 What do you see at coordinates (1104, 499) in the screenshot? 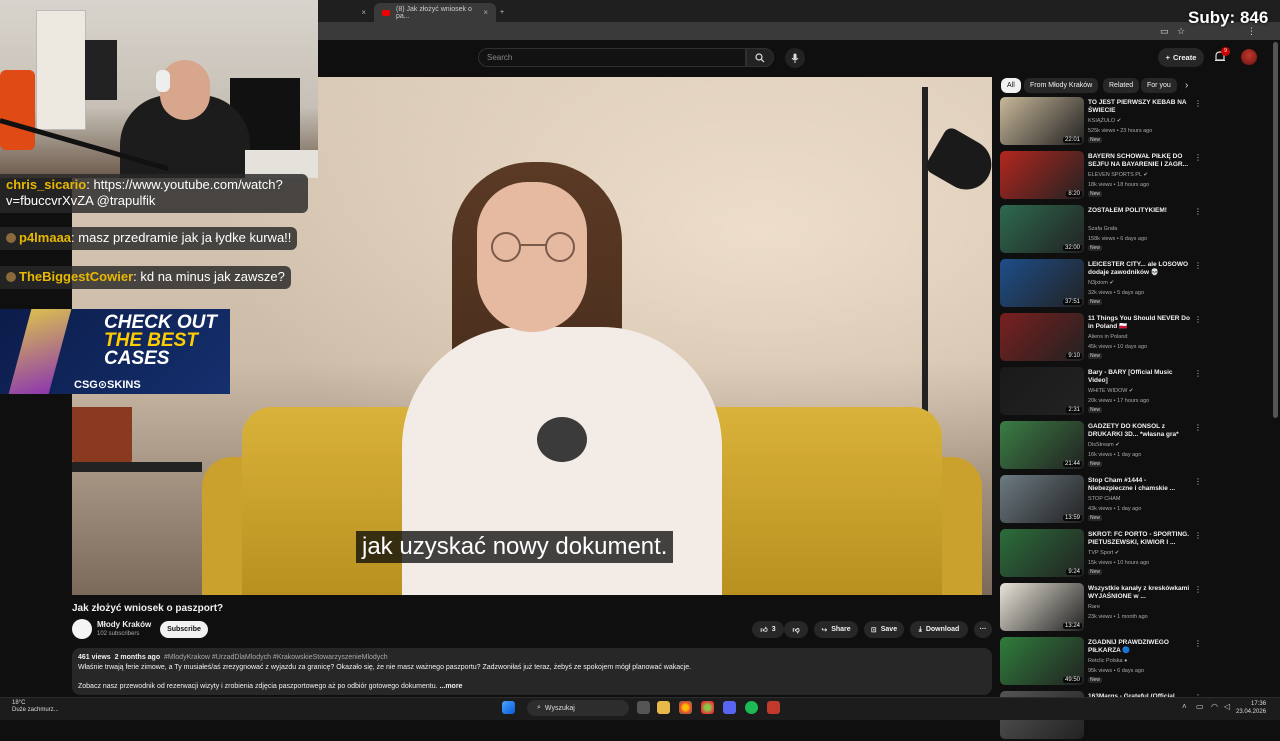
I see `recommended-video-channel: STOP CHAM` at bounding box center [1104, 499].